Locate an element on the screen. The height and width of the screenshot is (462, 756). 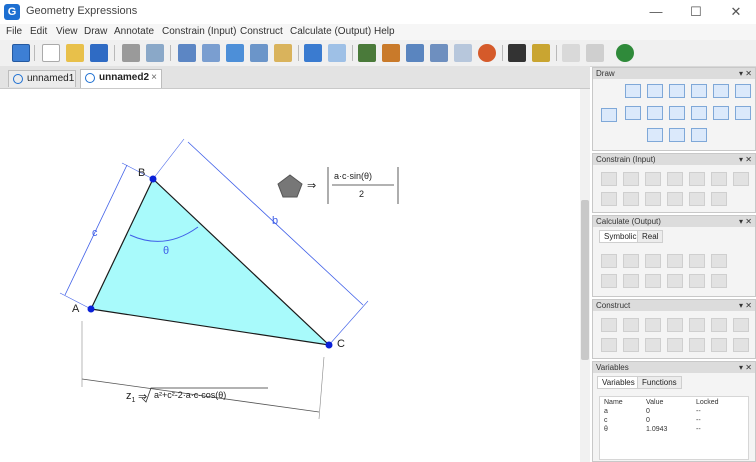
constrain-incident-icon is located at coordinates (741, 179).